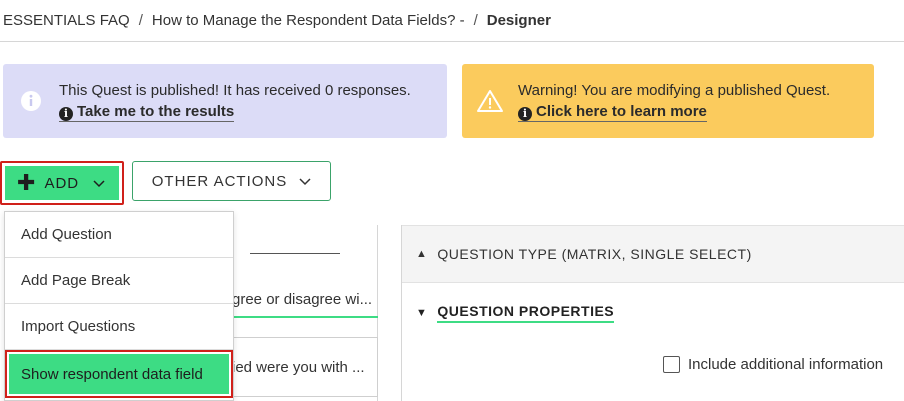 The width and height of the screenshot is (904, 401). I want to click on question-properties-header: ▼ QUESTION PROPERTIES, so click(653, 313).